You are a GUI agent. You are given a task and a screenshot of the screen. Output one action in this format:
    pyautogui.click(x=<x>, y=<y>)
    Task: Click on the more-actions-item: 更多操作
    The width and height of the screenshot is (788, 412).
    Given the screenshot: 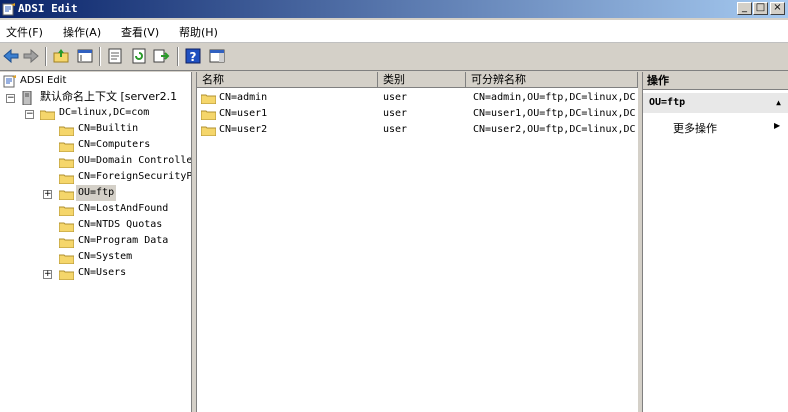 What is the action you would take?
    pyautogui.click(x=695, y=128)
    